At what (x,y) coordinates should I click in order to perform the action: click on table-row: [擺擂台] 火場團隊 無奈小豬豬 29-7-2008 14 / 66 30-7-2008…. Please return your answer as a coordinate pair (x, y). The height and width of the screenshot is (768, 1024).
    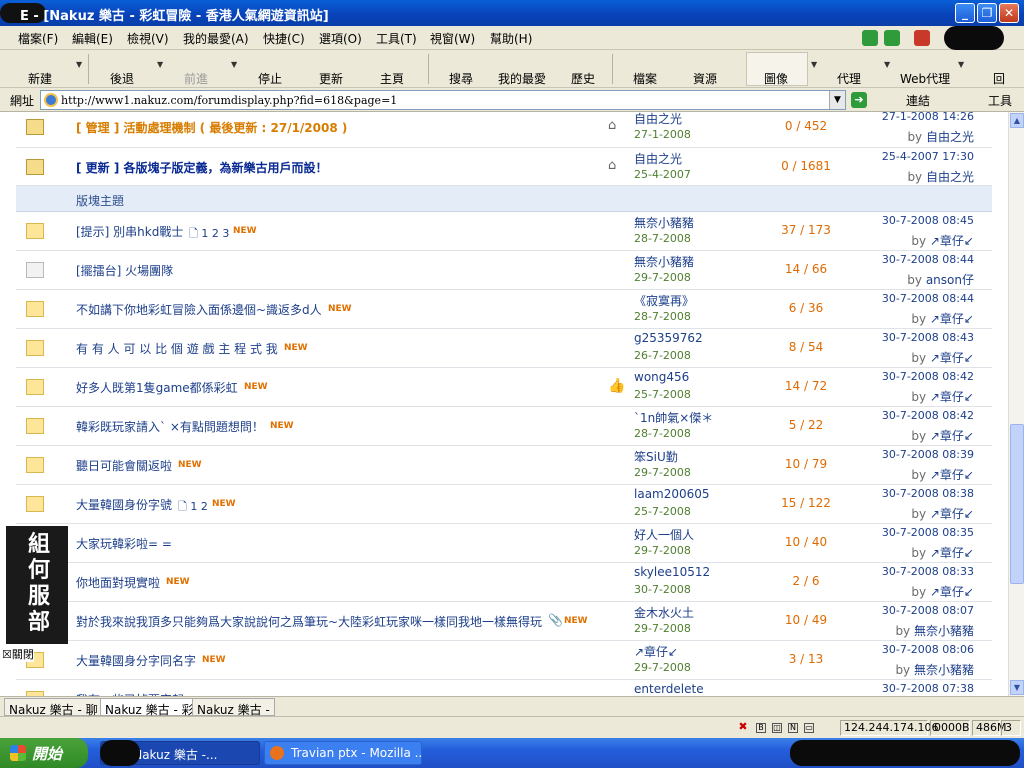
    Looking at the image, I should click on (504, 270).